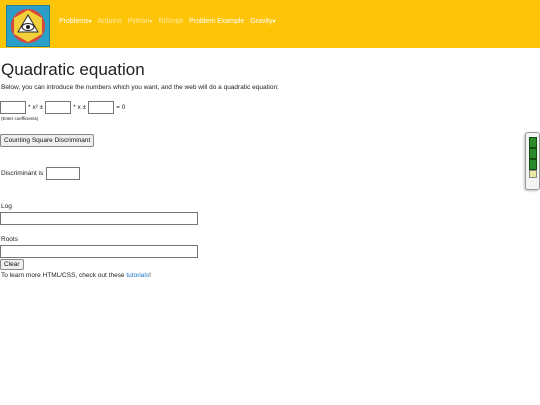 This screenshot has width=540, height=405. Describe the element at coordinates (80, 107) in the screenshot. I see `x-term-label: * x ±` at that location.